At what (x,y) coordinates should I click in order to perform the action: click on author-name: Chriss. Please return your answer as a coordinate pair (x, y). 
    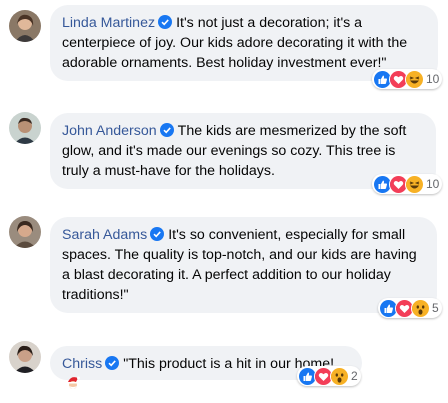
    Looking at the image, I should click on (82, 364).